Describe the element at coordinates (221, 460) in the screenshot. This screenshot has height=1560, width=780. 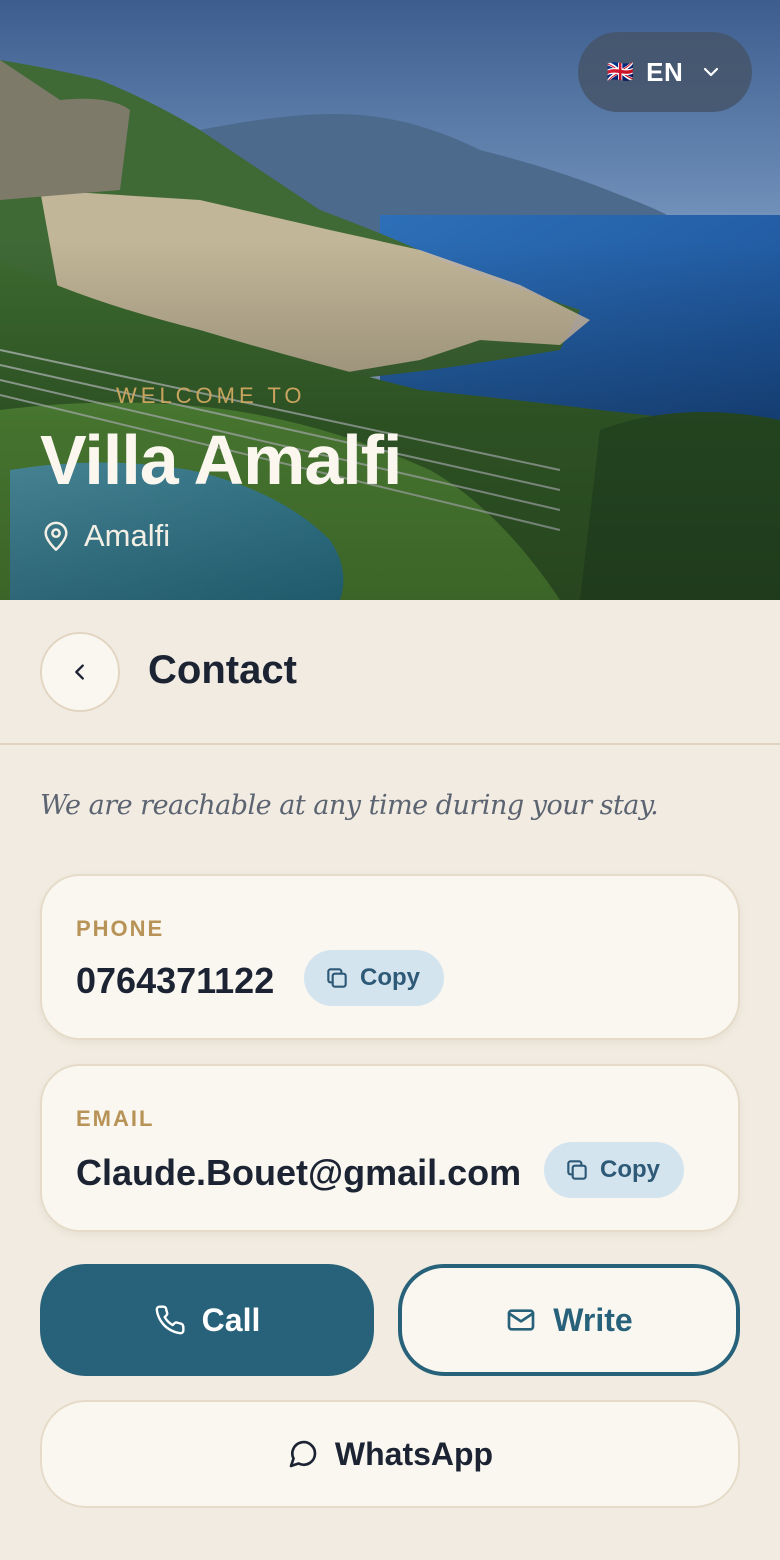
I see `villa-title: Villa Amalfi` at that location.